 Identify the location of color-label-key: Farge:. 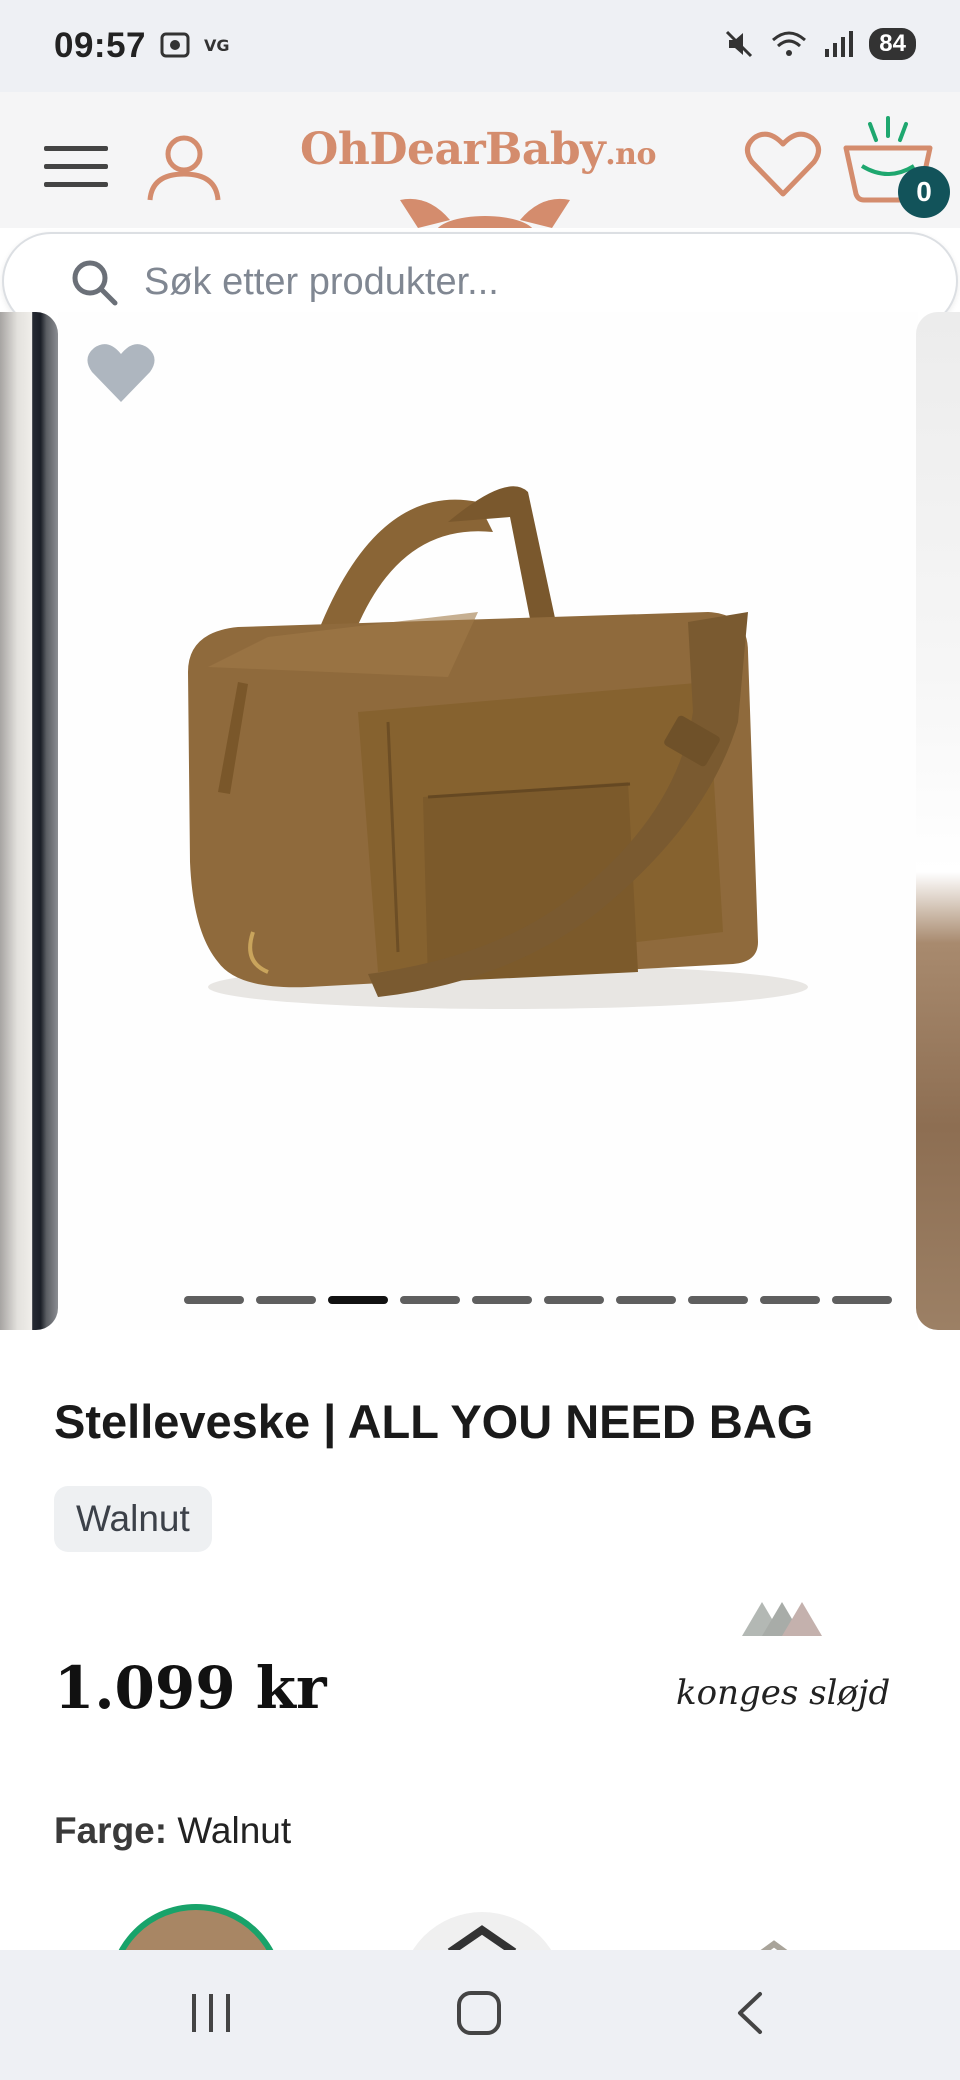
(111, 1830).